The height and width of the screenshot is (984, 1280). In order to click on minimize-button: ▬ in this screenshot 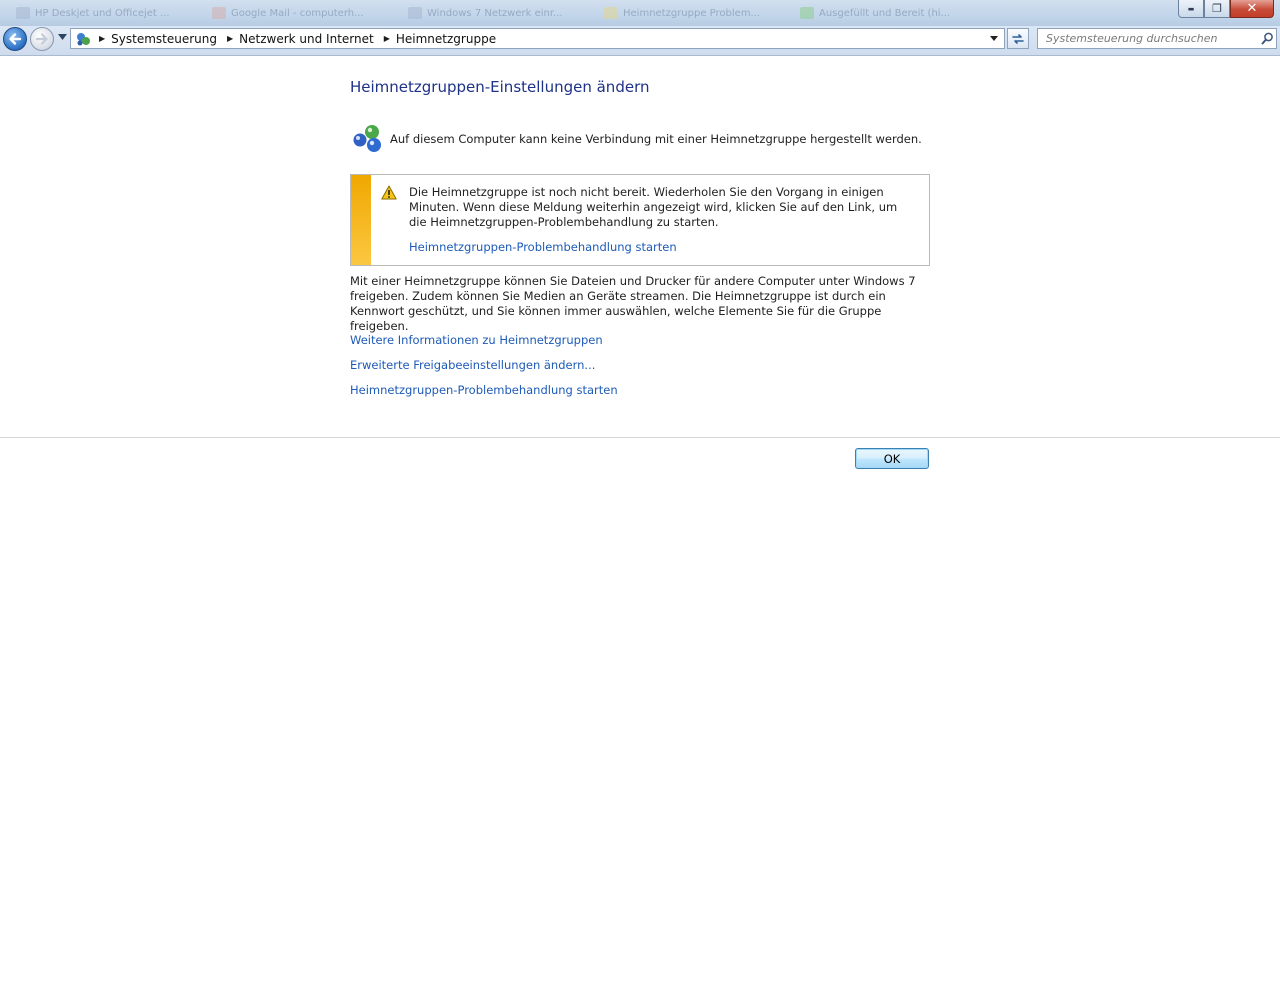, I will do `click(1191, 9)`.